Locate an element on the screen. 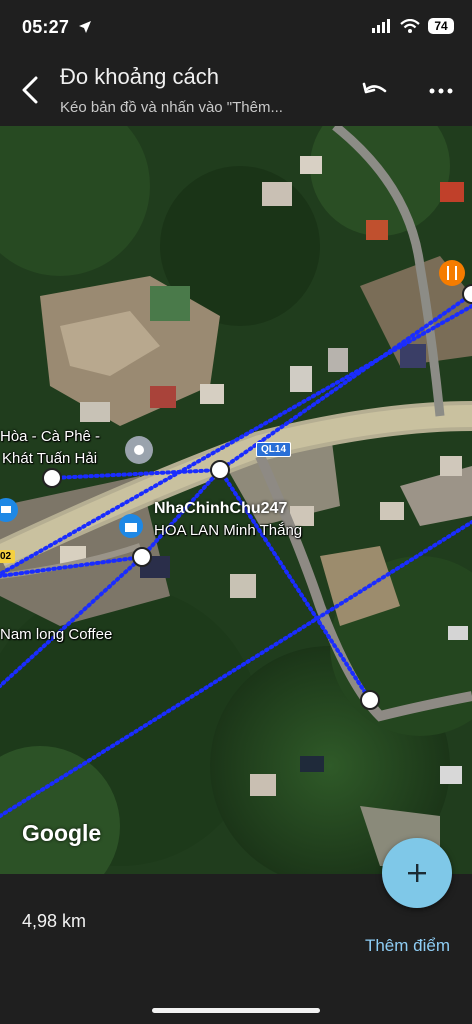  restaurant-pin-icon is located at coordinates (452, 273).